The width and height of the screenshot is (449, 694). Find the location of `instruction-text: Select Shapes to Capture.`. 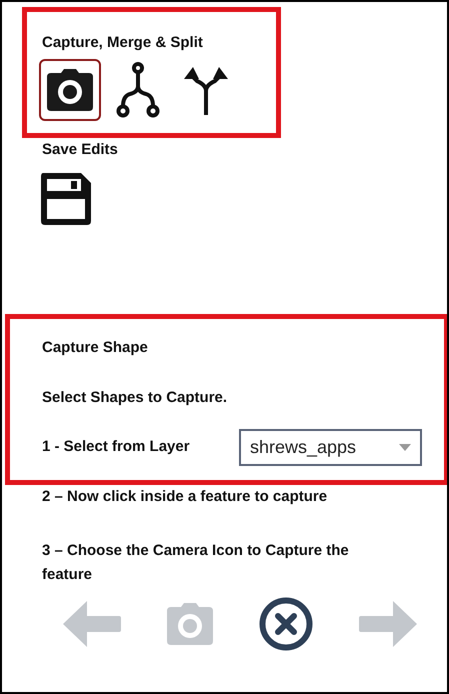

instruction-text: Select Shapes to Capture. is located at coordinates (135, 398).